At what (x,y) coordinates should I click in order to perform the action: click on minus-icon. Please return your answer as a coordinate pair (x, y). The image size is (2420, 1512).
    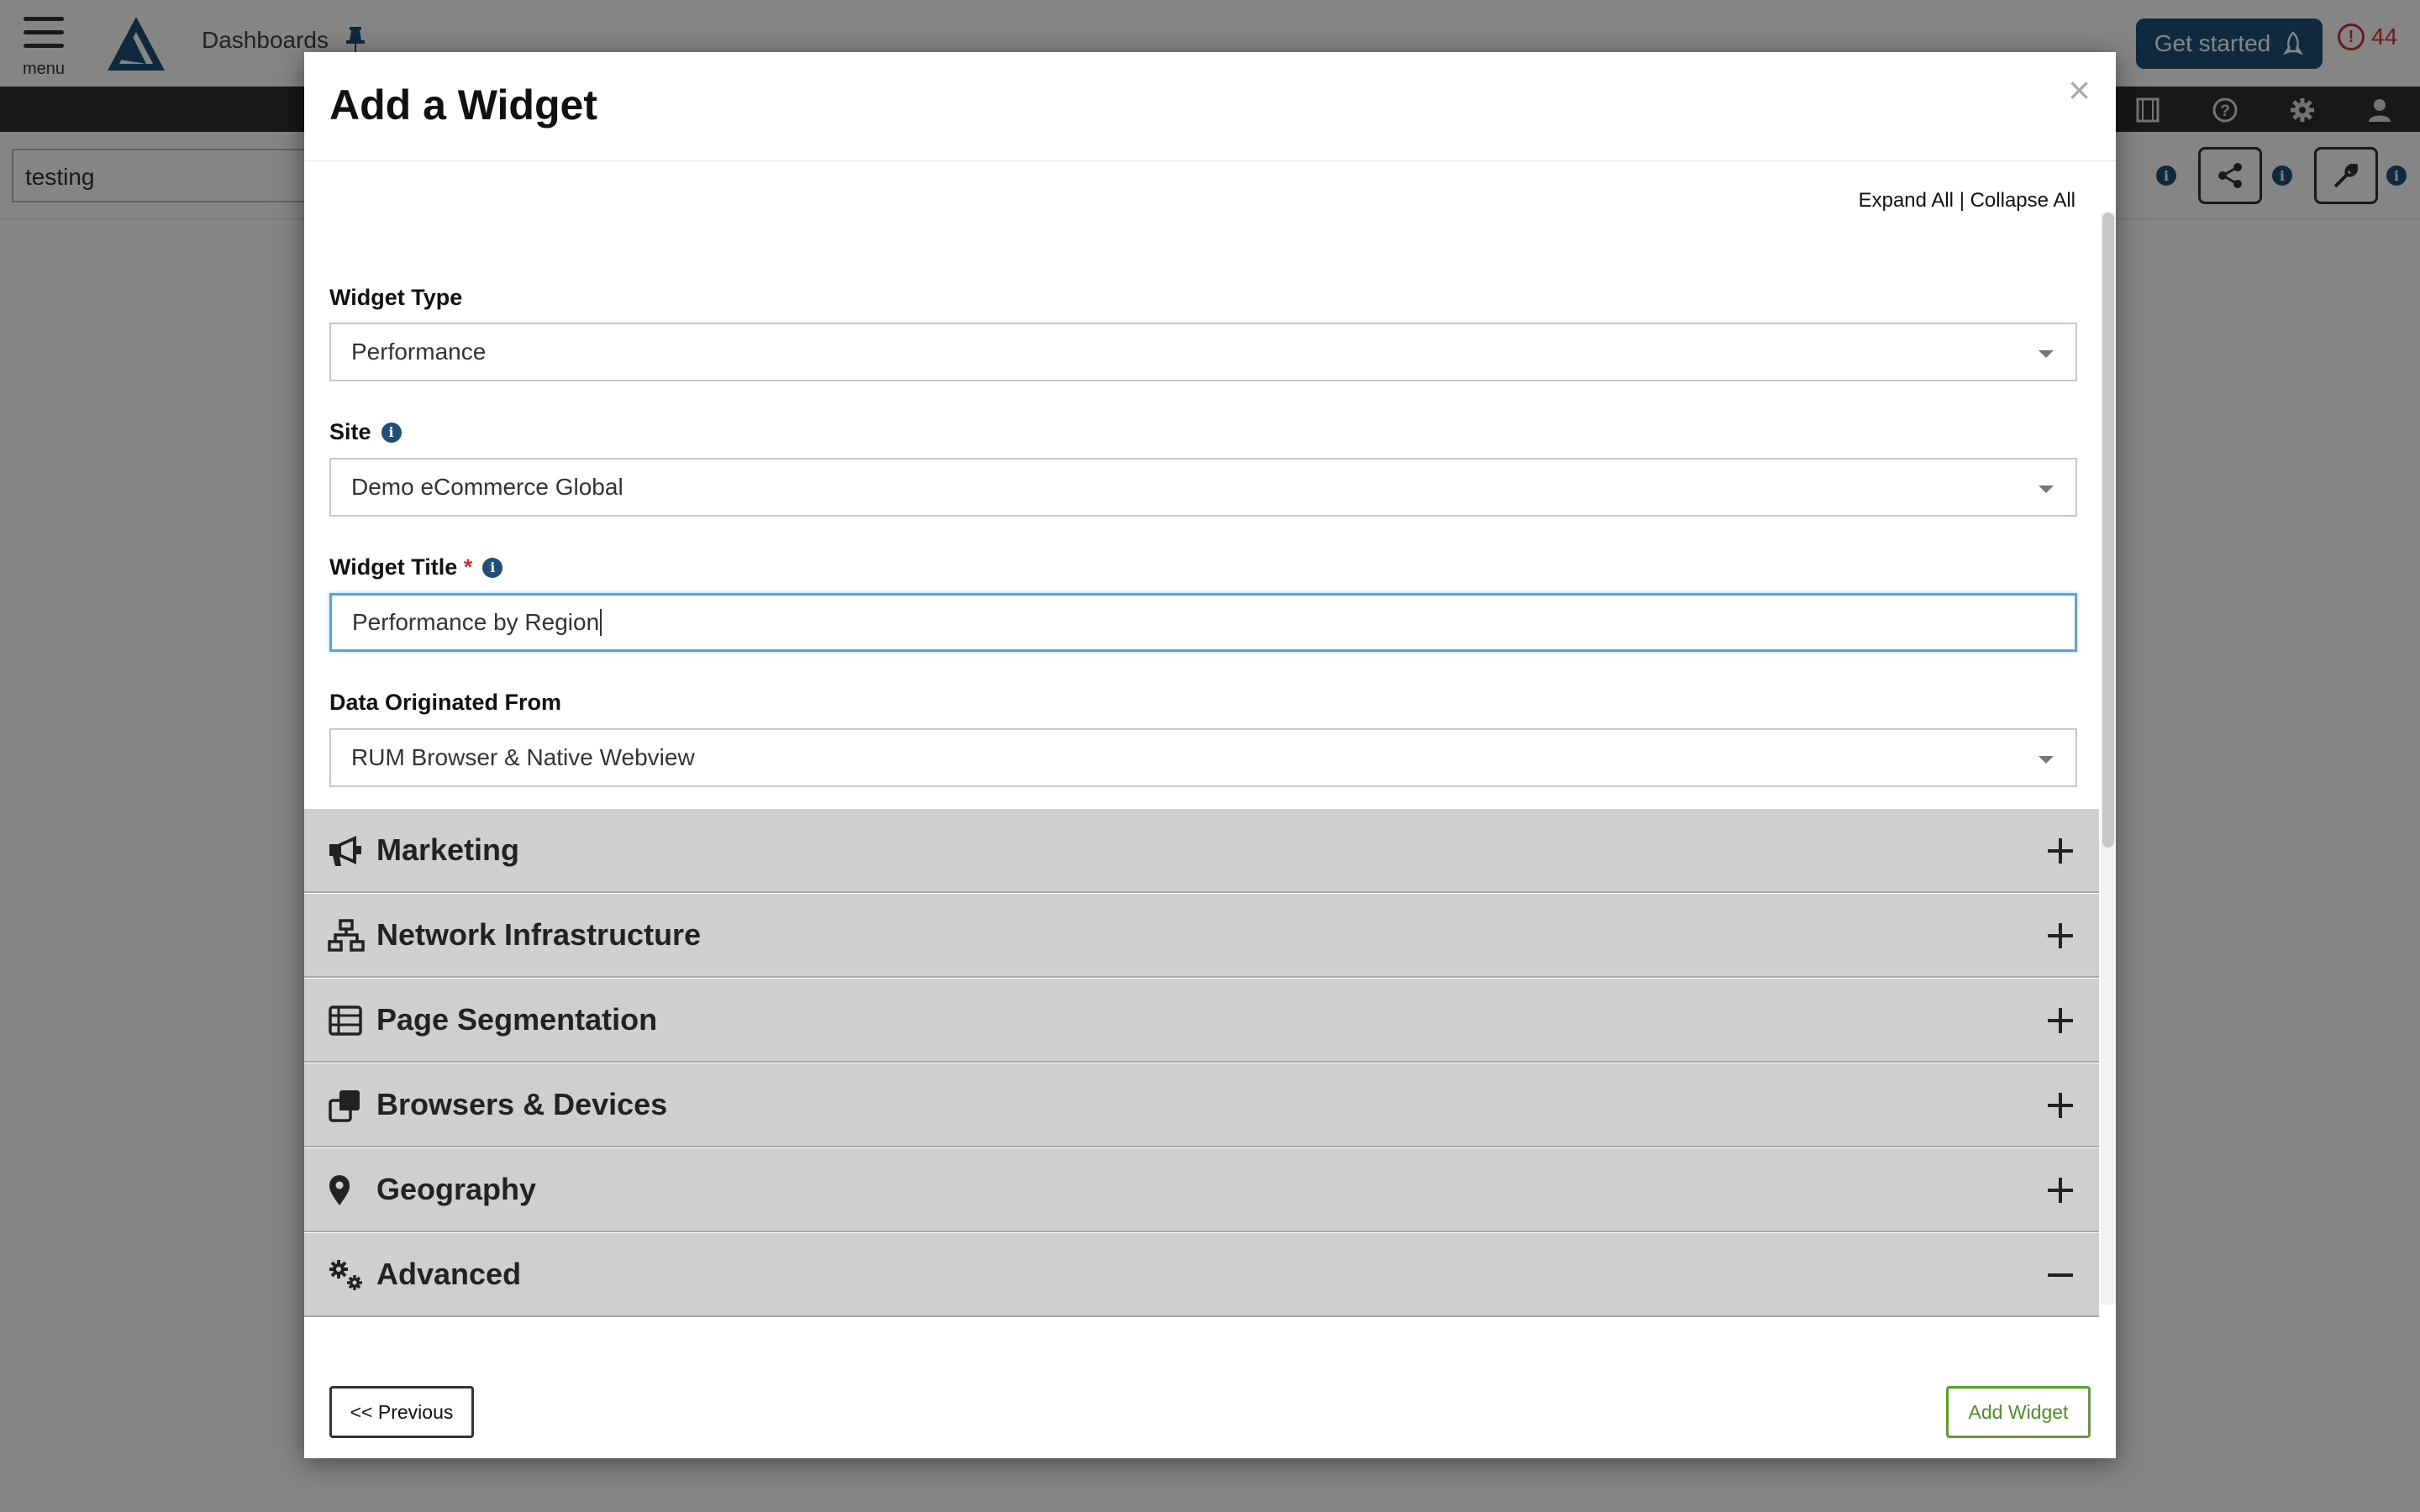
    Looking at the image, I should click on (2060, 1275).